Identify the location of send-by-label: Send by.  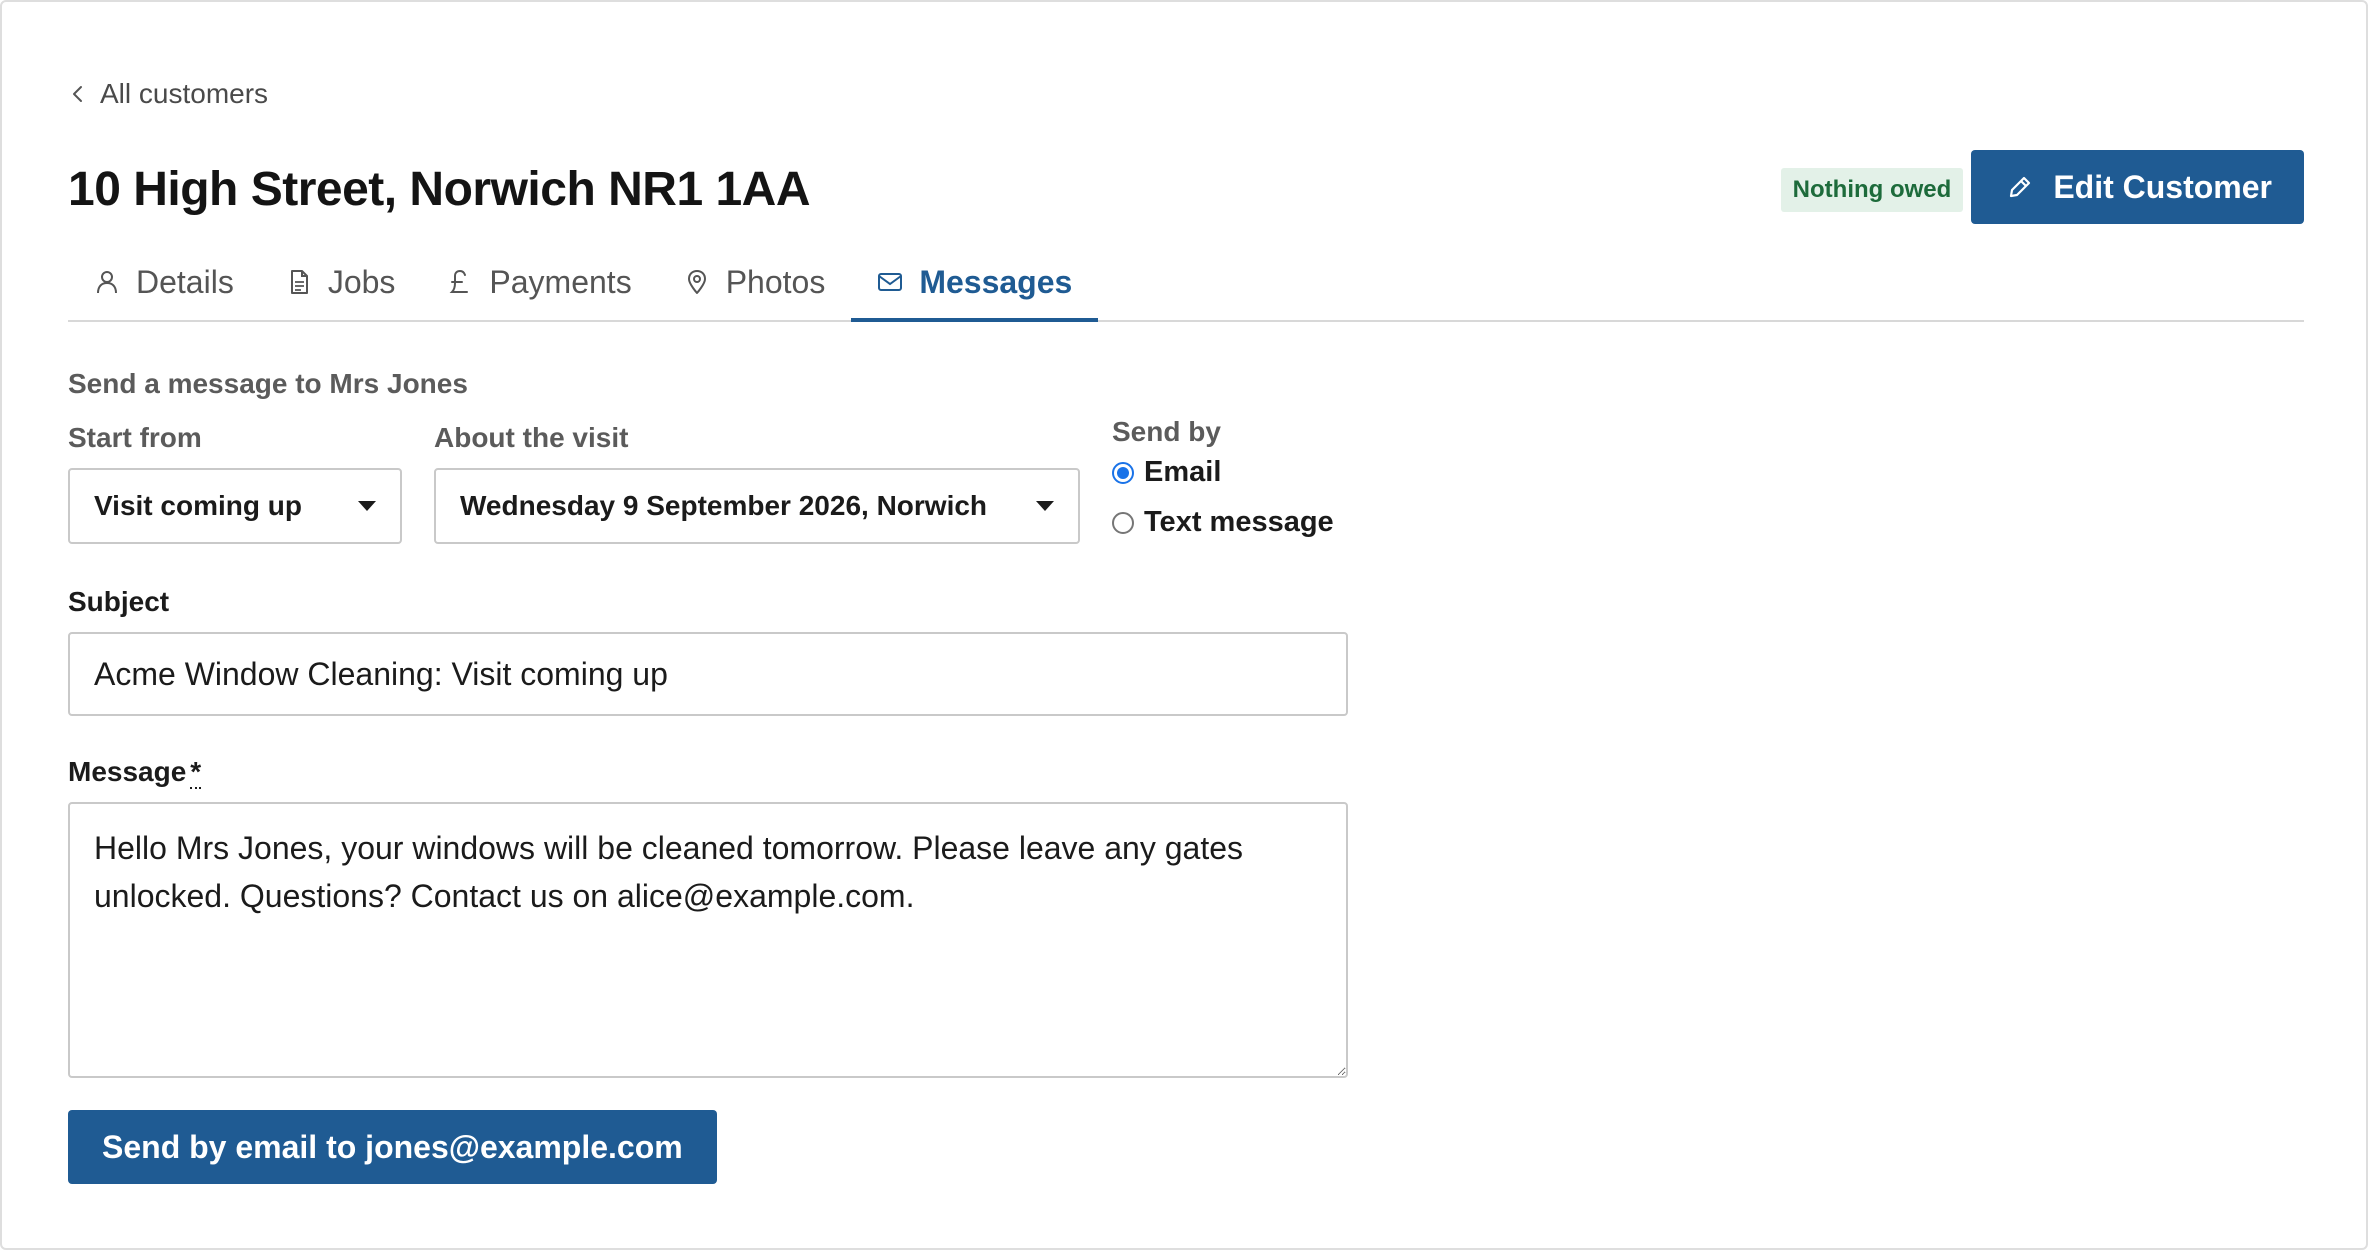
(1166, 431).